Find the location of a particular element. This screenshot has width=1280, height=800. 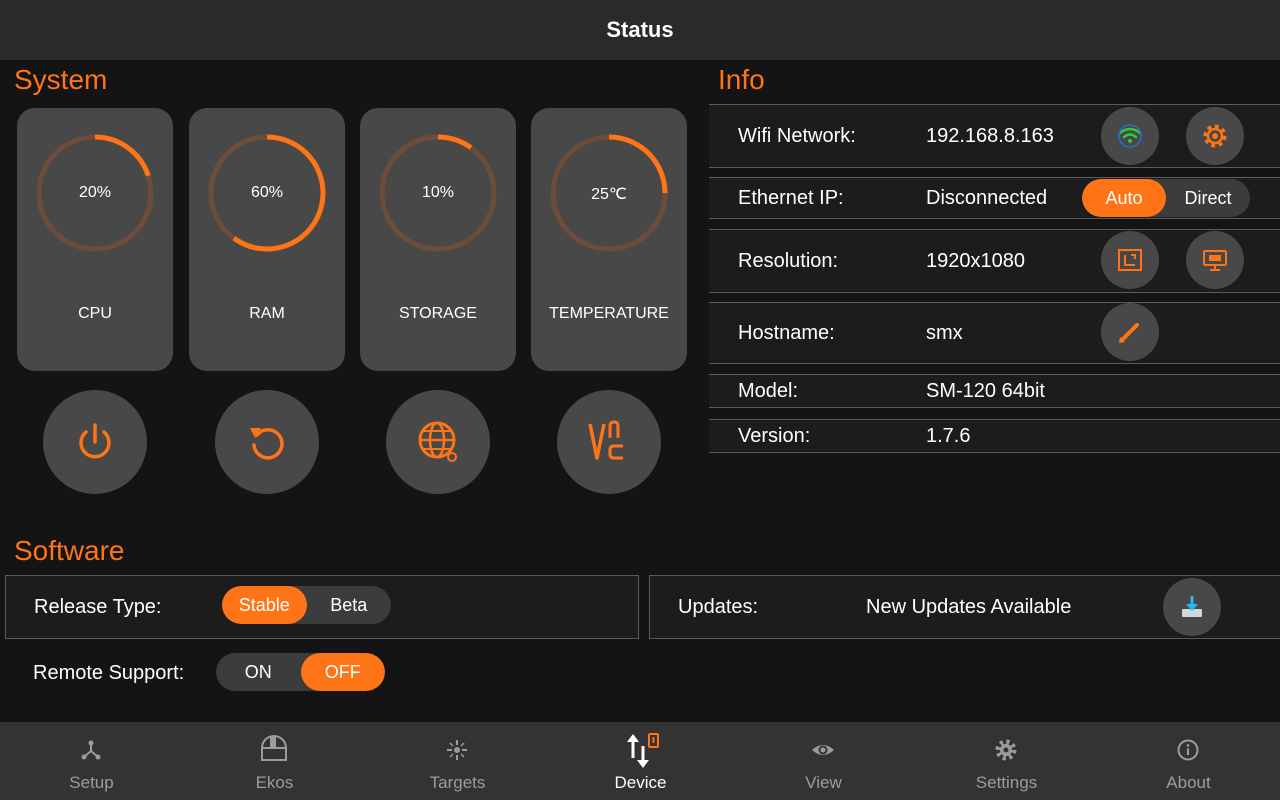

ram-label: RAM is located at coordinates (267, 313).